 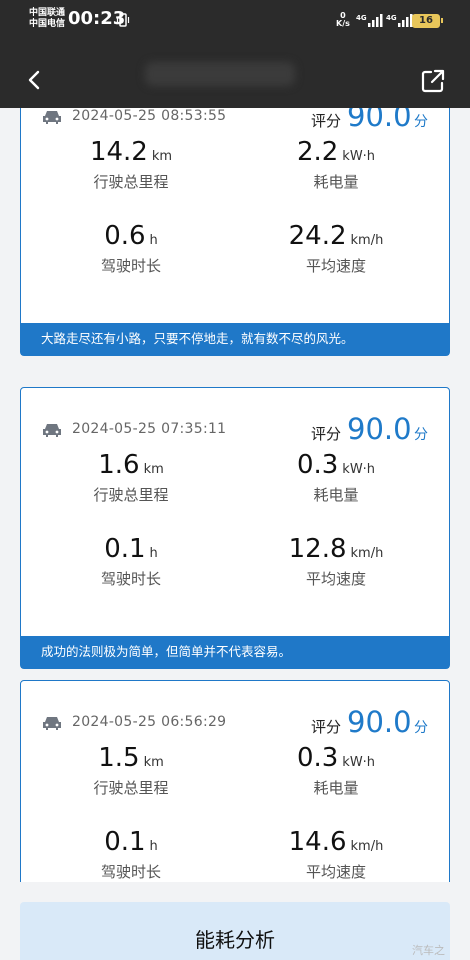 What do you see at coordinates (391, 18) in the screenshot?
I see `net-type-2: 4G` at bounding box center [391, 18].